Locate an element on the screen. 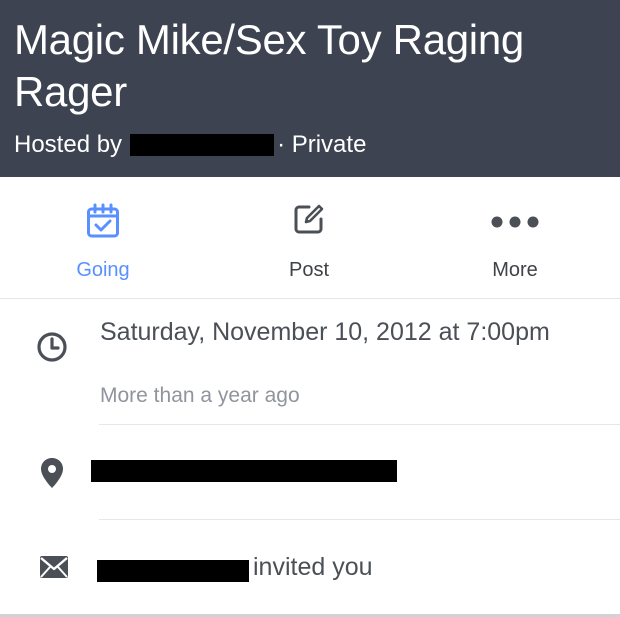  more-dots-icon is located at coordinates (515, 224).